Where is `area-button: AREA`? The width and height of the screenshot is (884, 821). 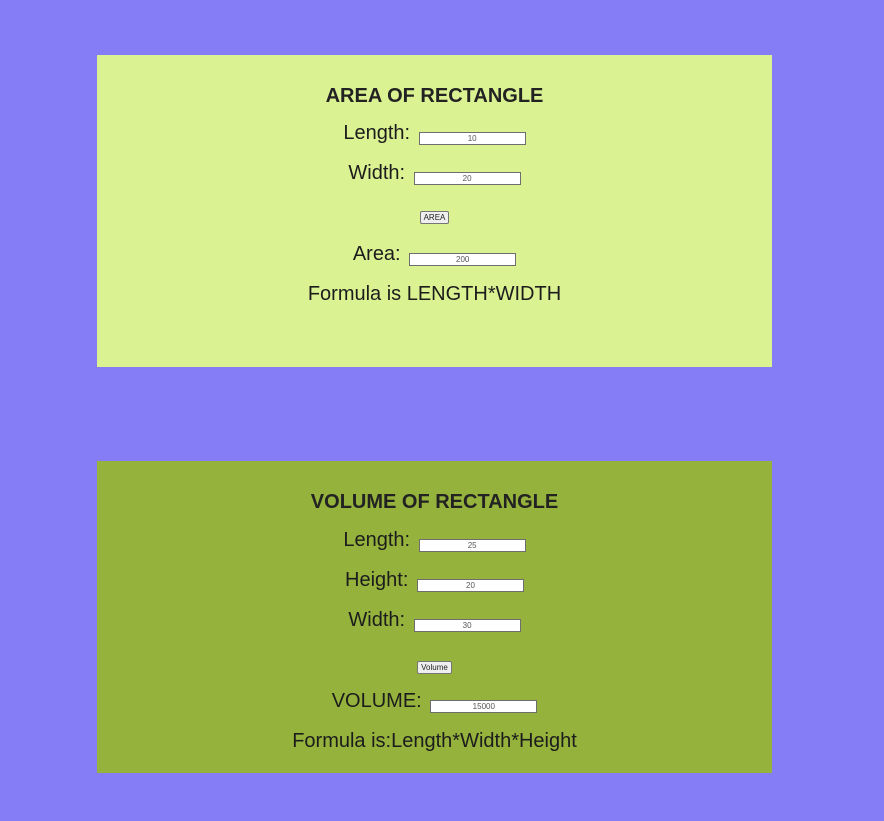
area-button: AREA is located at coordinates (434, 217).